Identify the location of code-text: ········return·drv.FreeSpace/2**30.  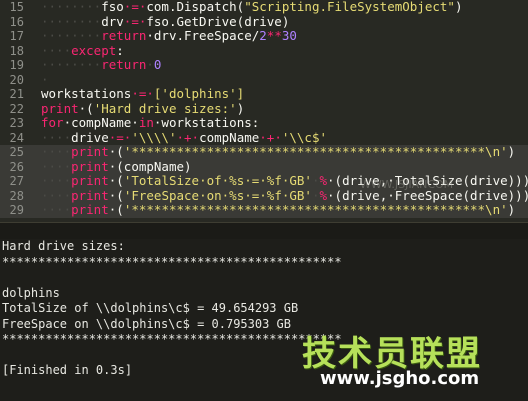
(169, 36).